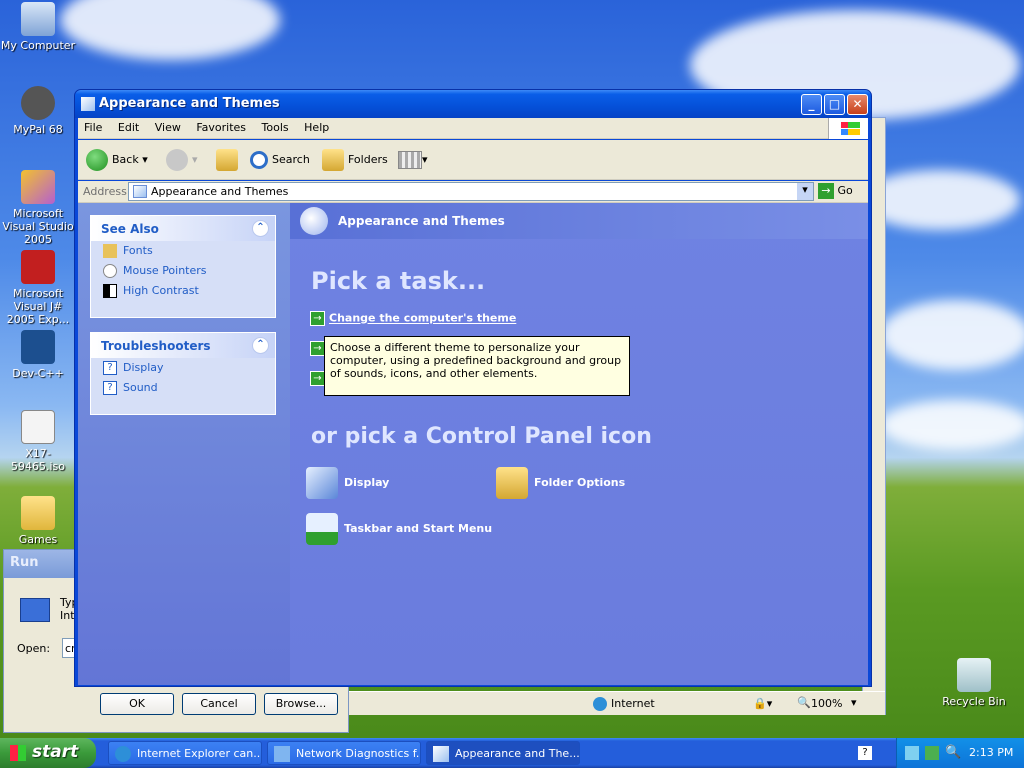 The height and width of the screenshot is (768, 1024). What do you see at coordinates (183, 271) in the screenshot?
I see `see-also-mouse-pointers: Mouse Pointers` at bounding box center [183, 271].